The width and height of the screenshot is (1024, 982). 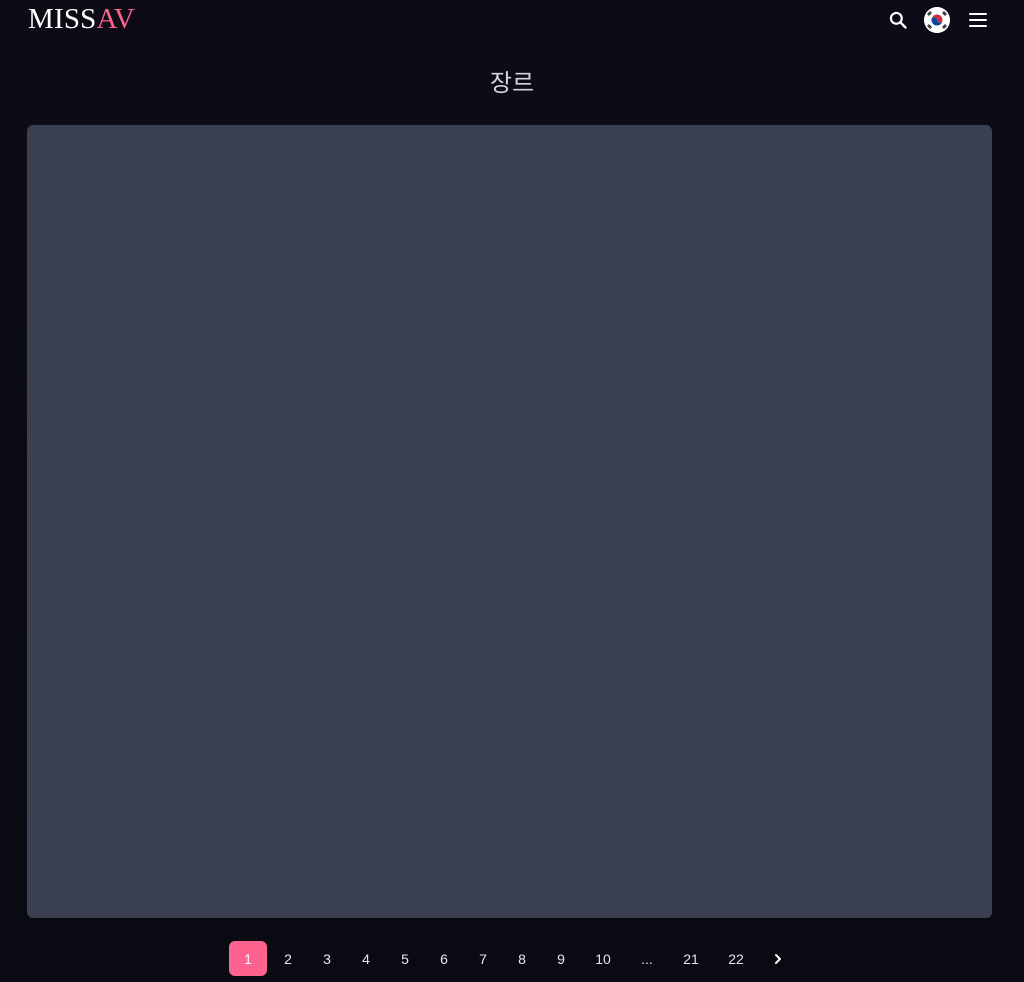 I want to click on site-header: MISSAV, so click(x=512, y=20).